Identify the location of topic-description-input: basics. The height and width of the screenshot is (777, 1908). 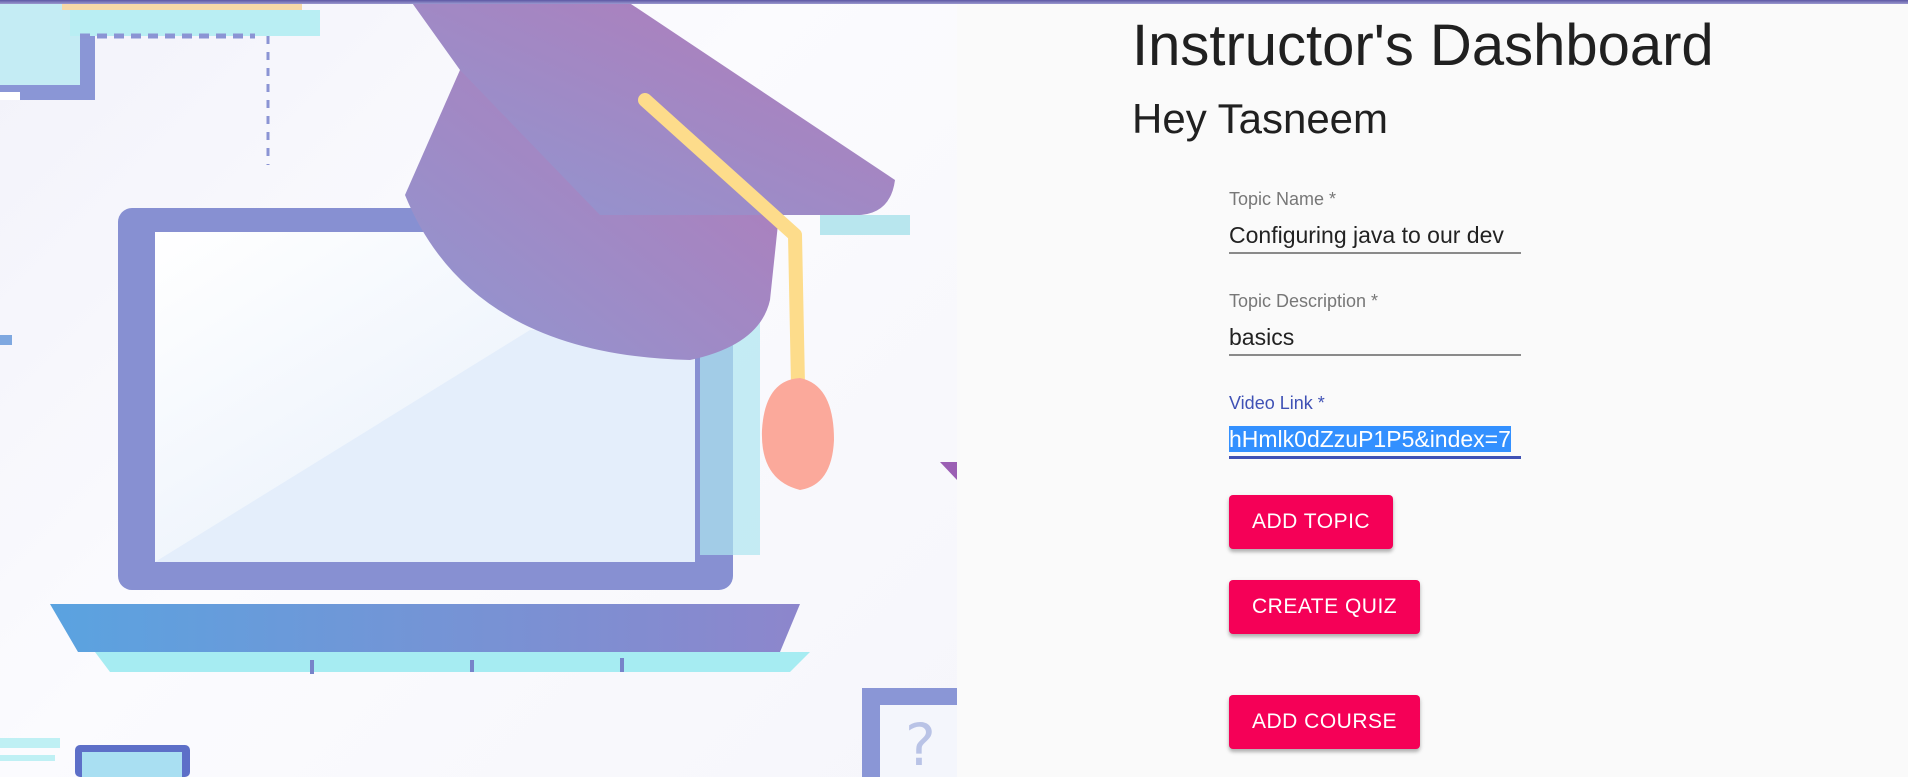
(1375, 338).